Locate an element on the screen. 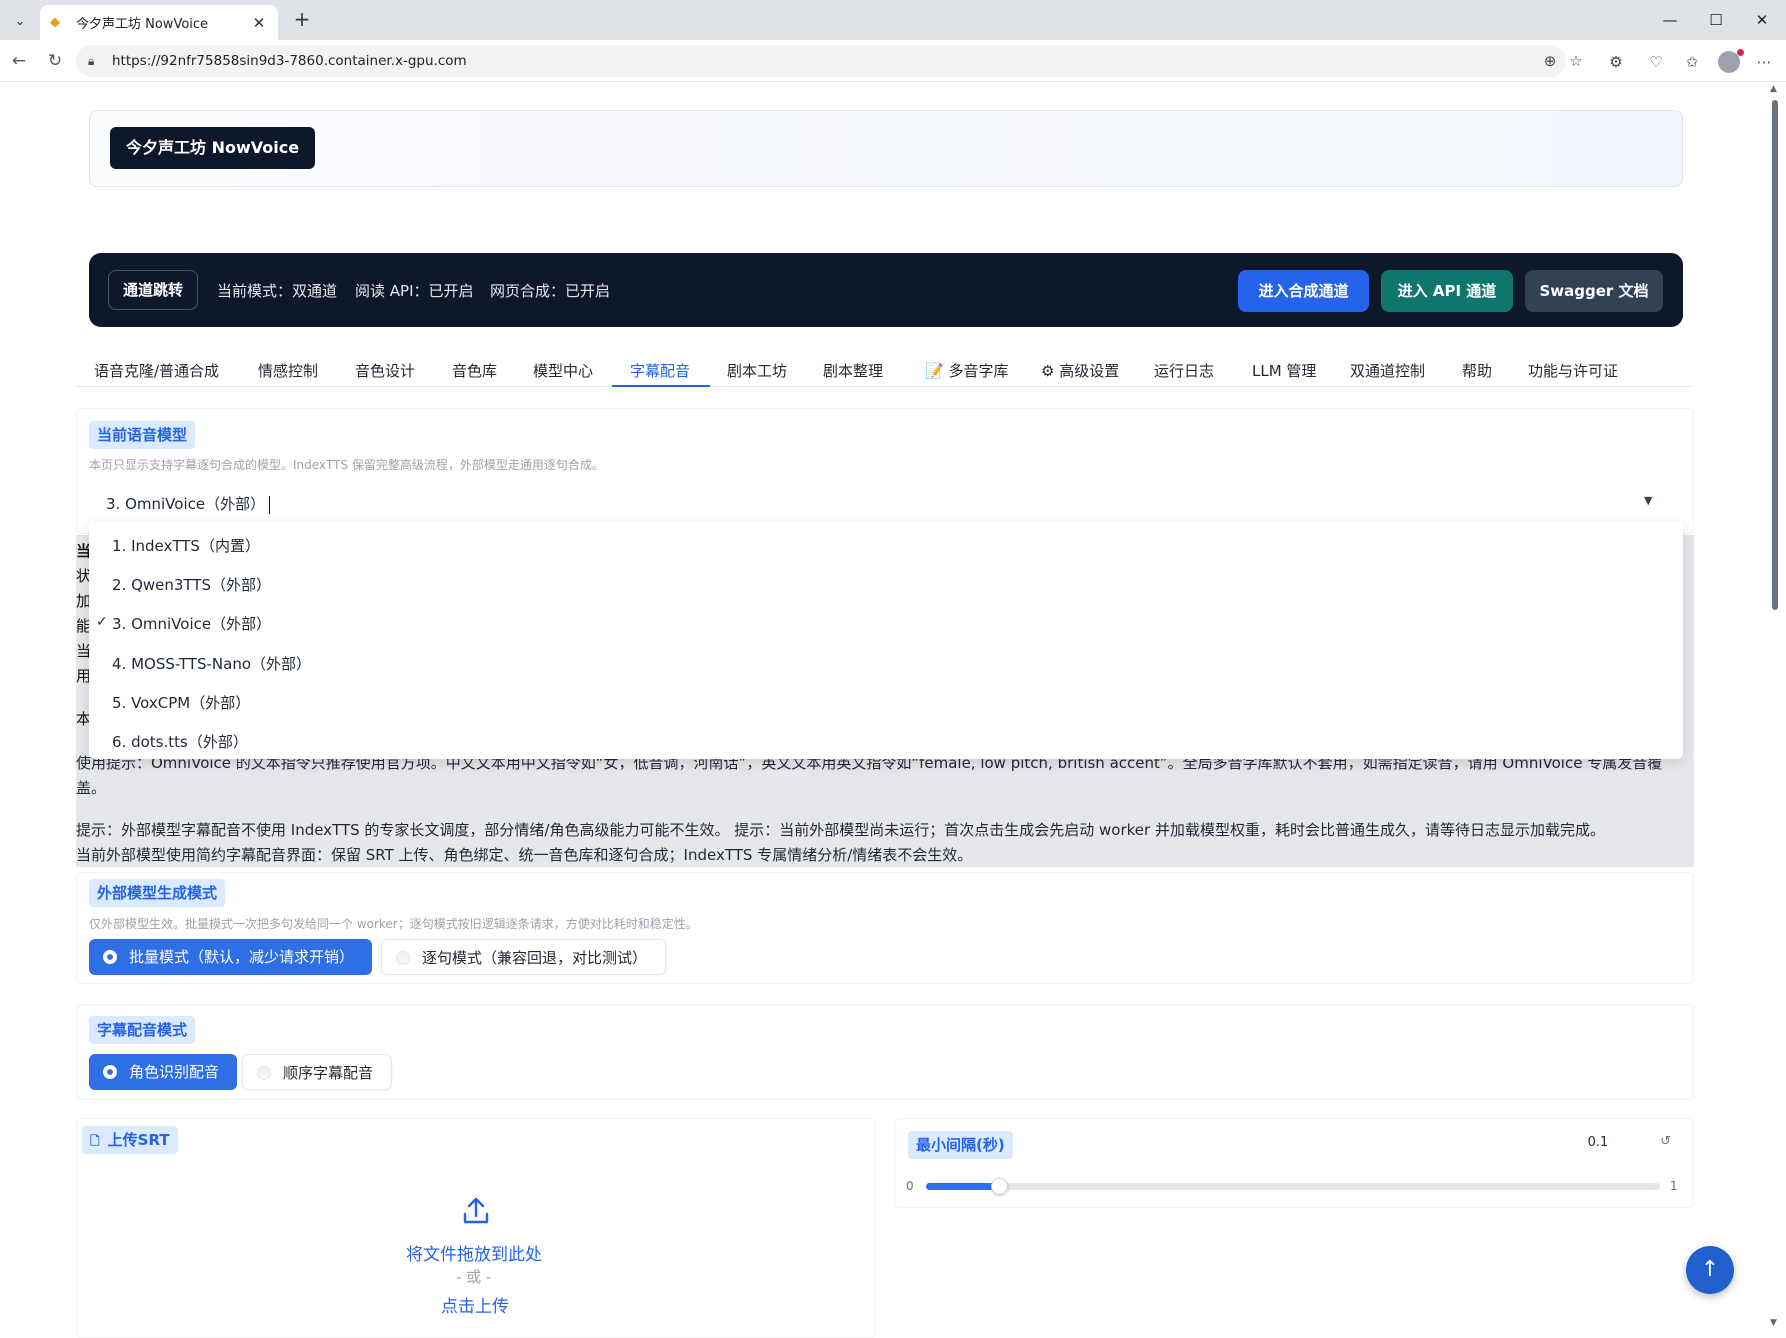  back-arrow-icon: ← is located at coordinates (19, 61).